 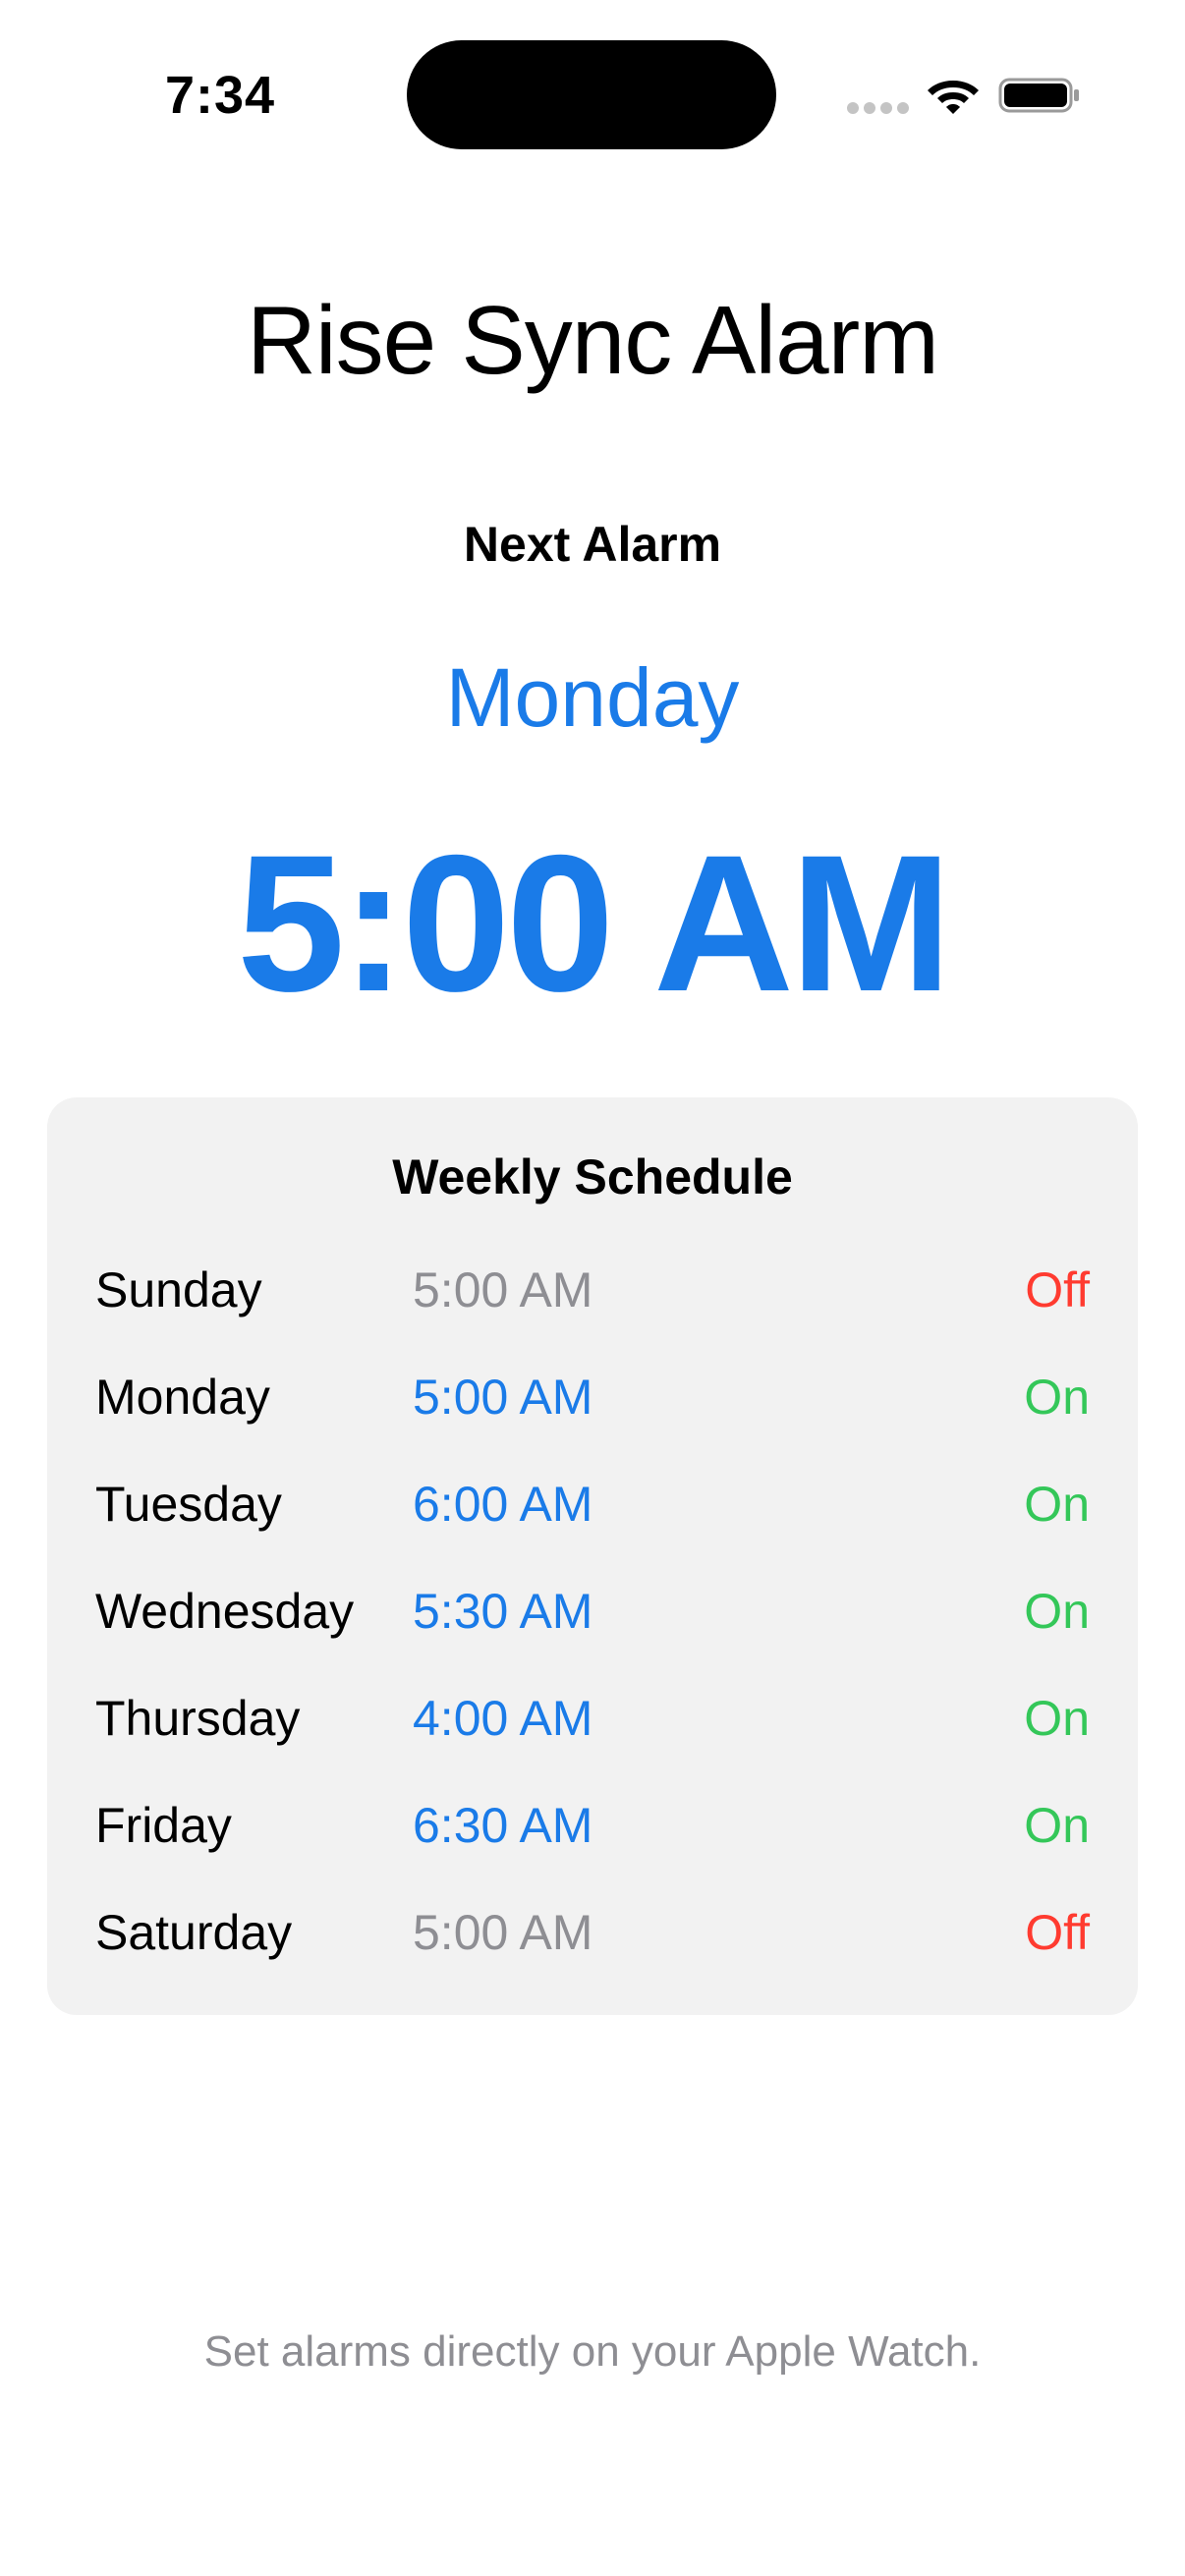 I want to click on schedule-row-wednesday: Wednesday 5:30 AM On, so click(x=592, y=1613).